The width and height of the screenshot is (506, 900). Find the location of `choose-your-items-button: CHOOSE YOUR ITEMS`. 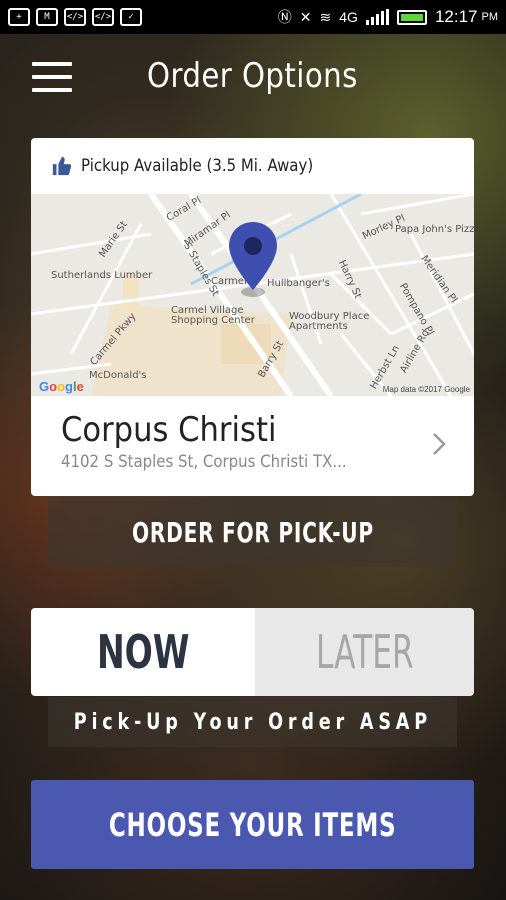

choose-your-items-button: CHOOSE YOUR ITEMS is located at coordinates (252, 824).